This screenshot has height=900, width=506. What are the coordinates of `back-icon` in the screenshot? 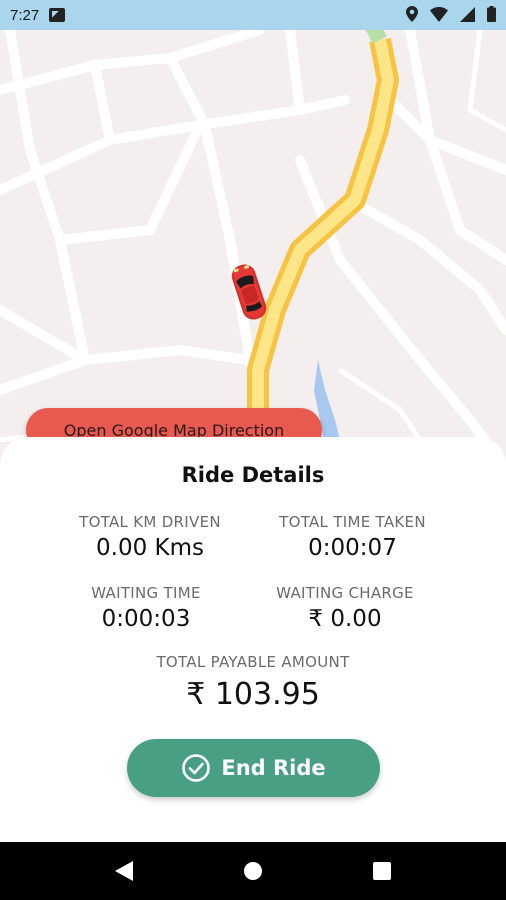 It's located at (124, 871).